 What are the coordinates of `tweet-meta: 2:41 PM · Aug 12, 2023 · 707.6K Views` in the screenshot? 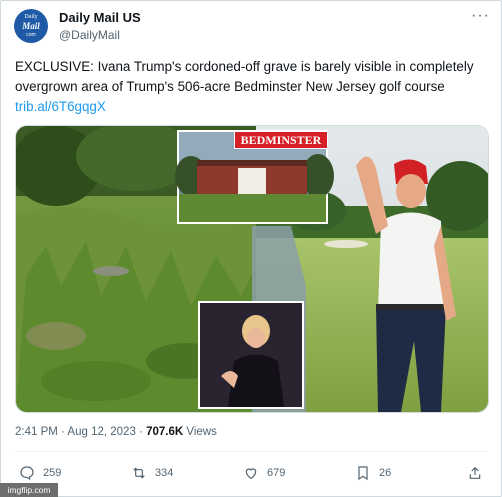 It's located at (116, 432).